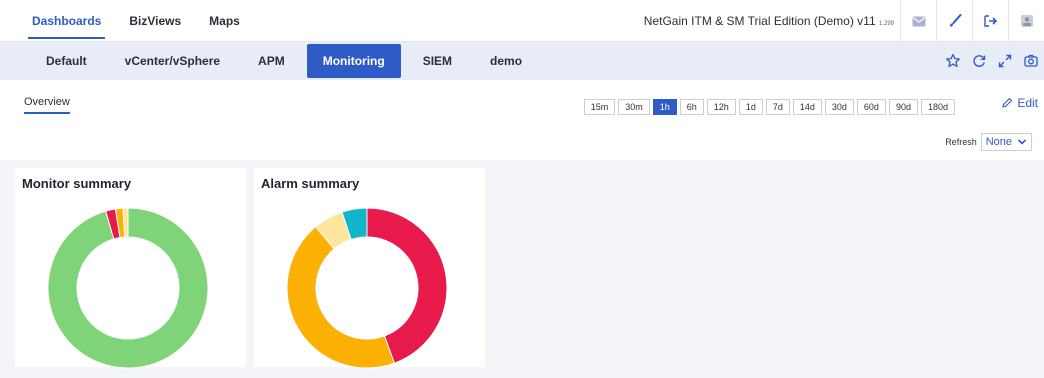  Describe the element at coordinates (903, 107) in the screenshot. I see `time-range-90d: 90d` at that location.